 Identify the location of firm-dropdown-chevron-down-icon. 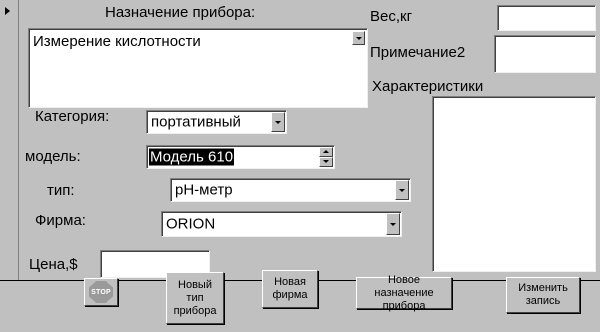
(393, 224).